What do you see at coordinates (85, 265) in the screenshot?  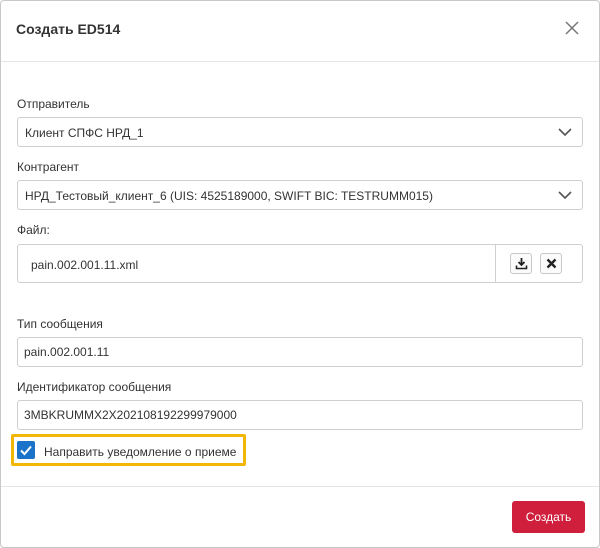 I see `file-name: pain.002.001.11.xml` at bounding box center [85, 265].